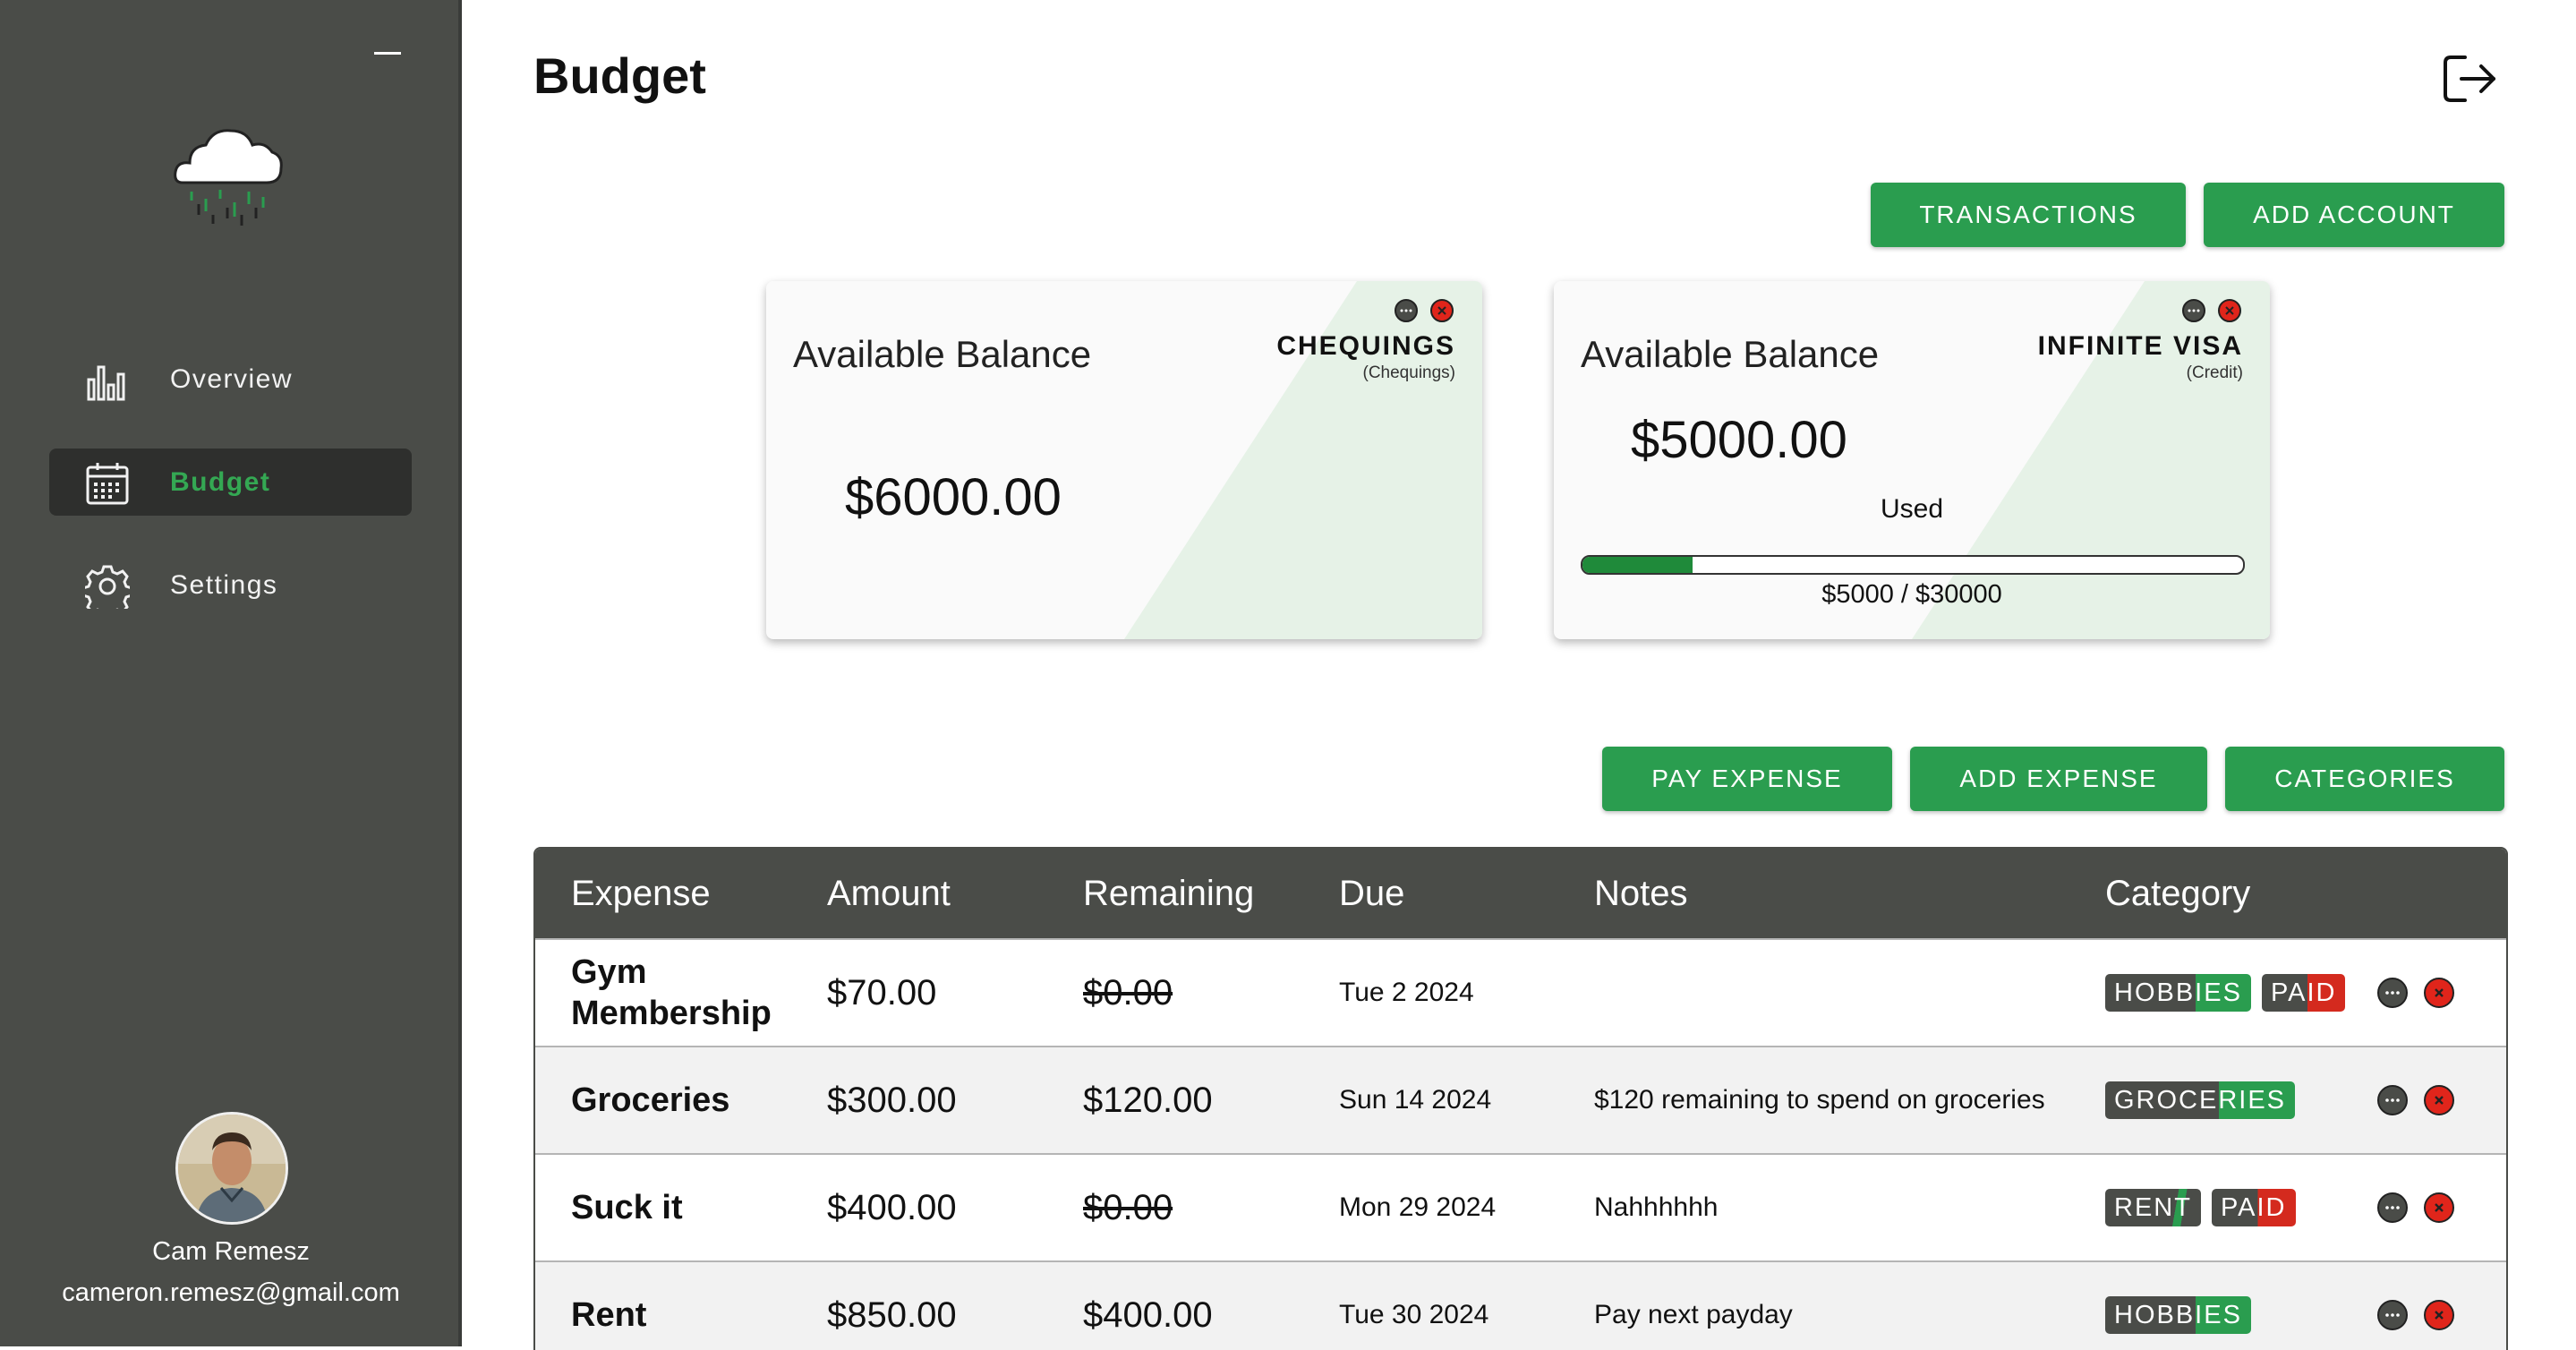 The image size is (2576, 1350). What do you see at coordinates (953, 497) in the screenshot?
I see `account-balance: $6000.00` at bounding box center [953, 497].